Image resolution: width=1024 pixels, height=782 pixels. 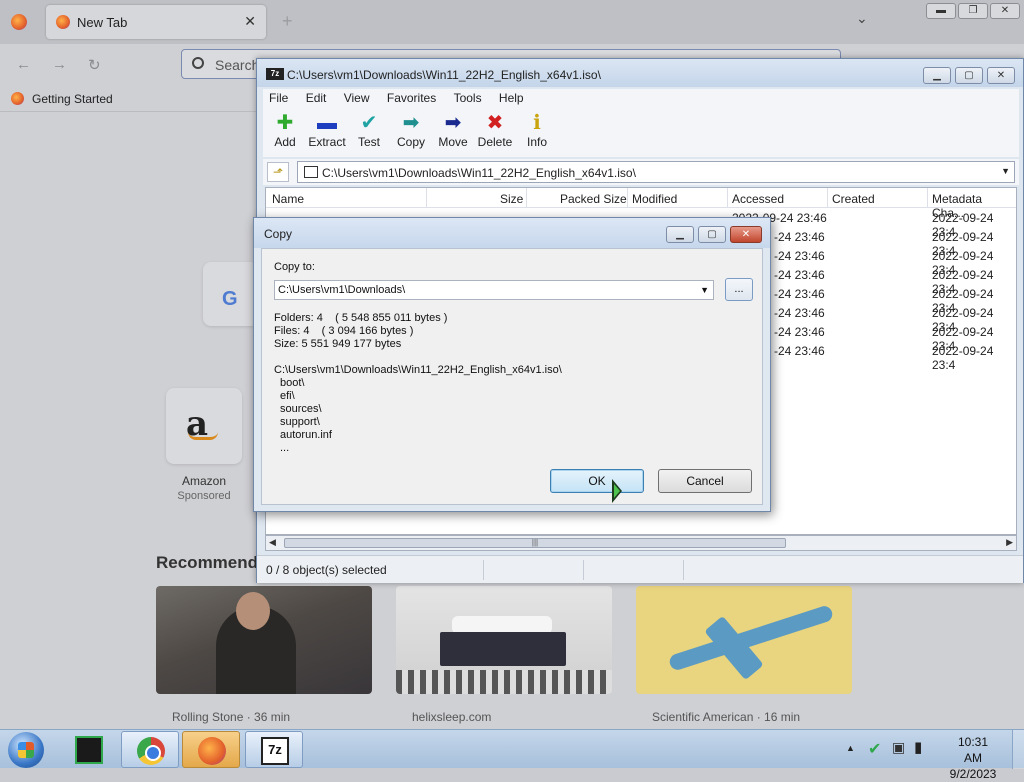 What do you see at coordinates (1009, 542) in the screenshot?
I see `scroll-right-icon: ▶` at bounding box center [1009, 542].